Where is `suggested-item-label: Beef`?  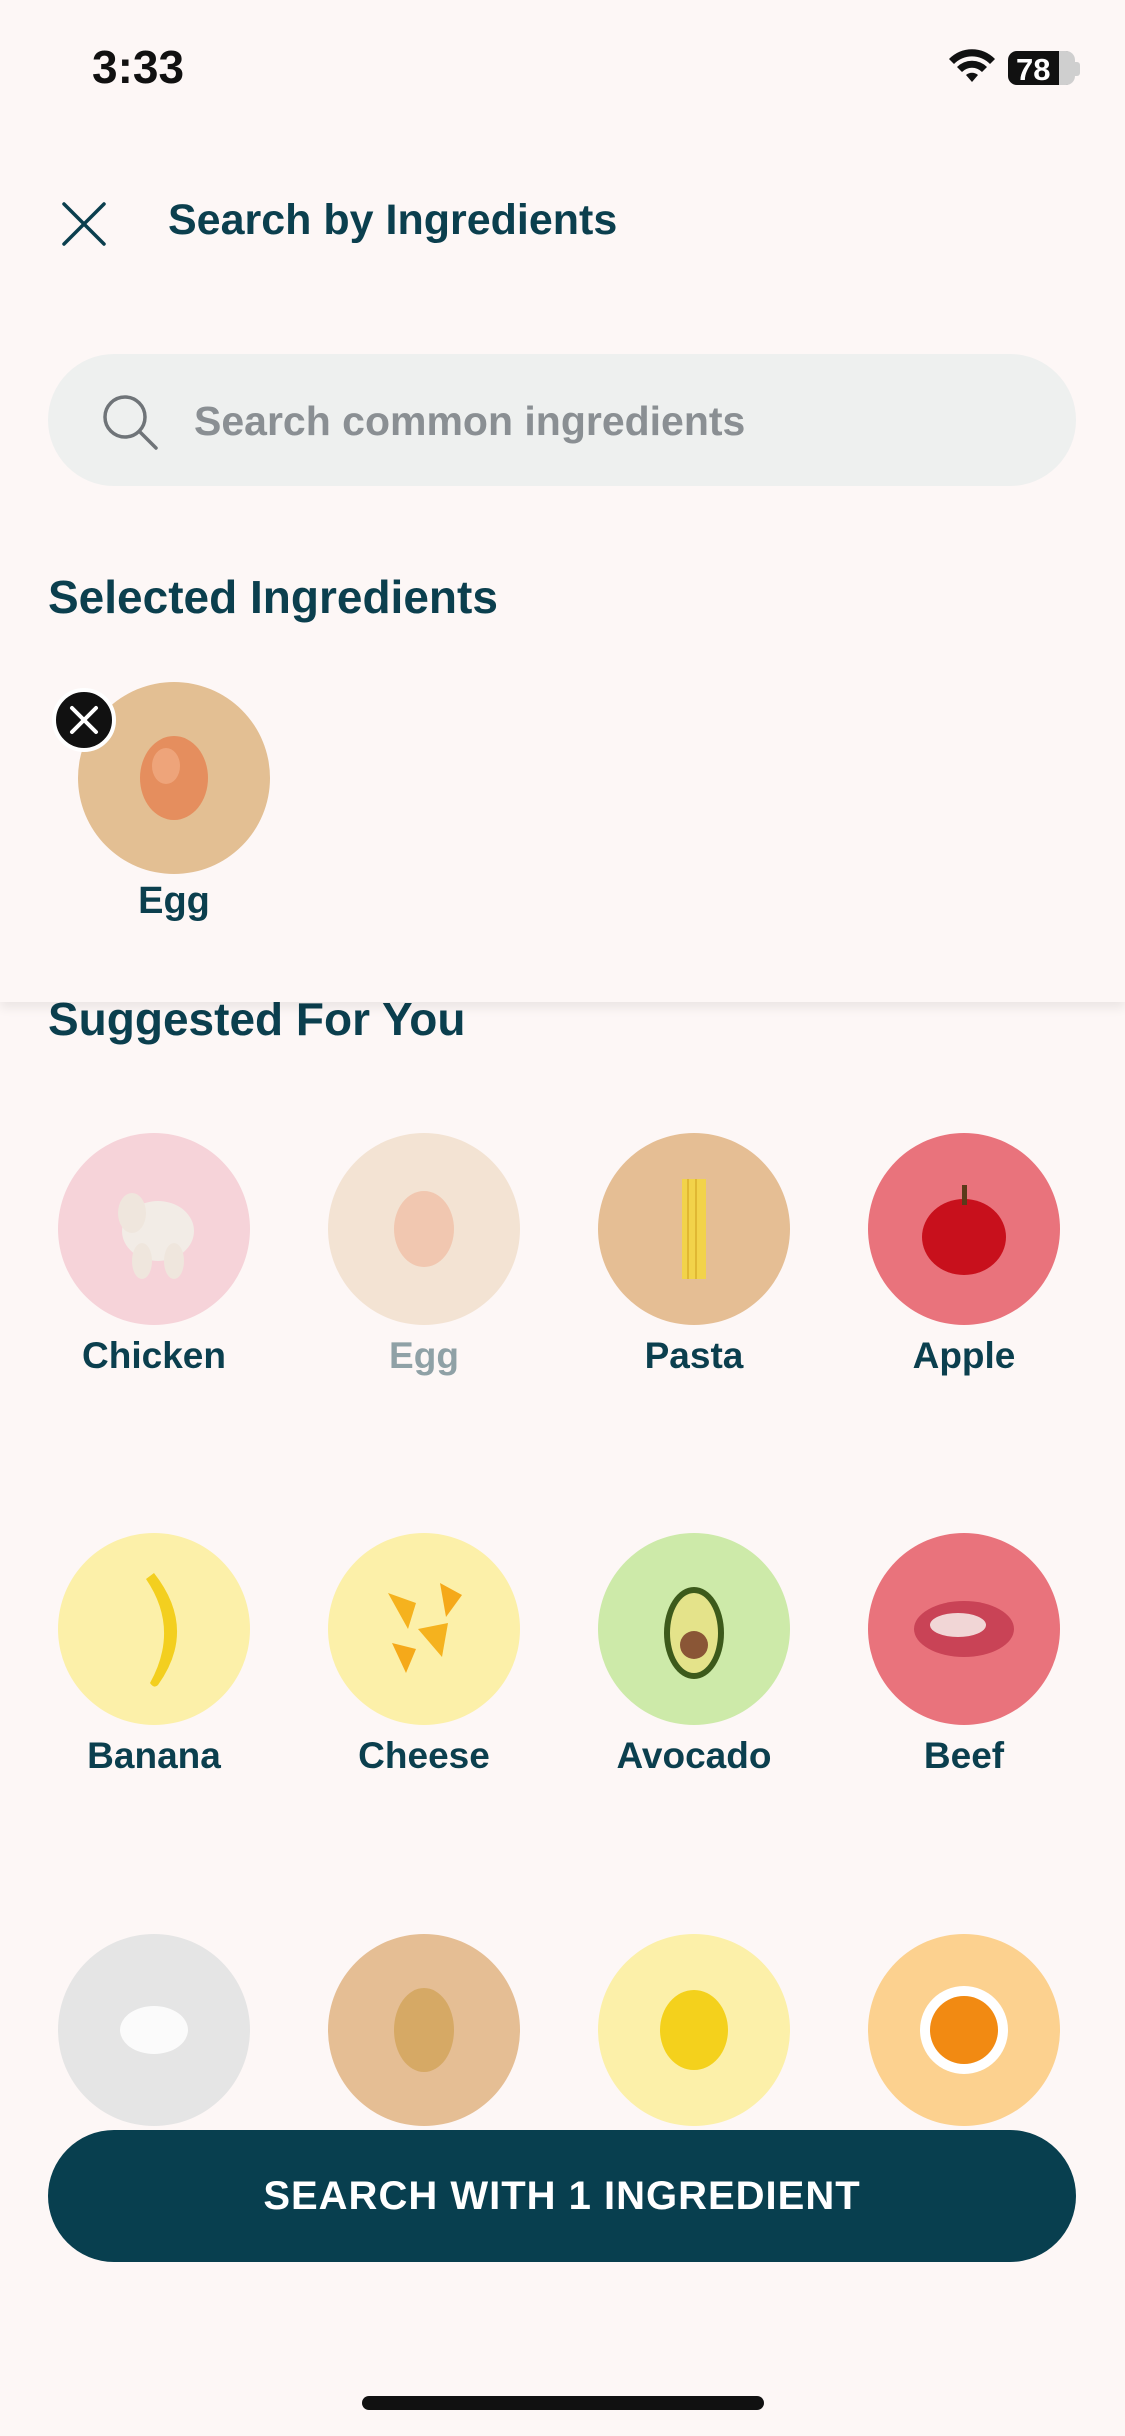
suggested-item-label: Beef is located at coordinates (964, 1755).